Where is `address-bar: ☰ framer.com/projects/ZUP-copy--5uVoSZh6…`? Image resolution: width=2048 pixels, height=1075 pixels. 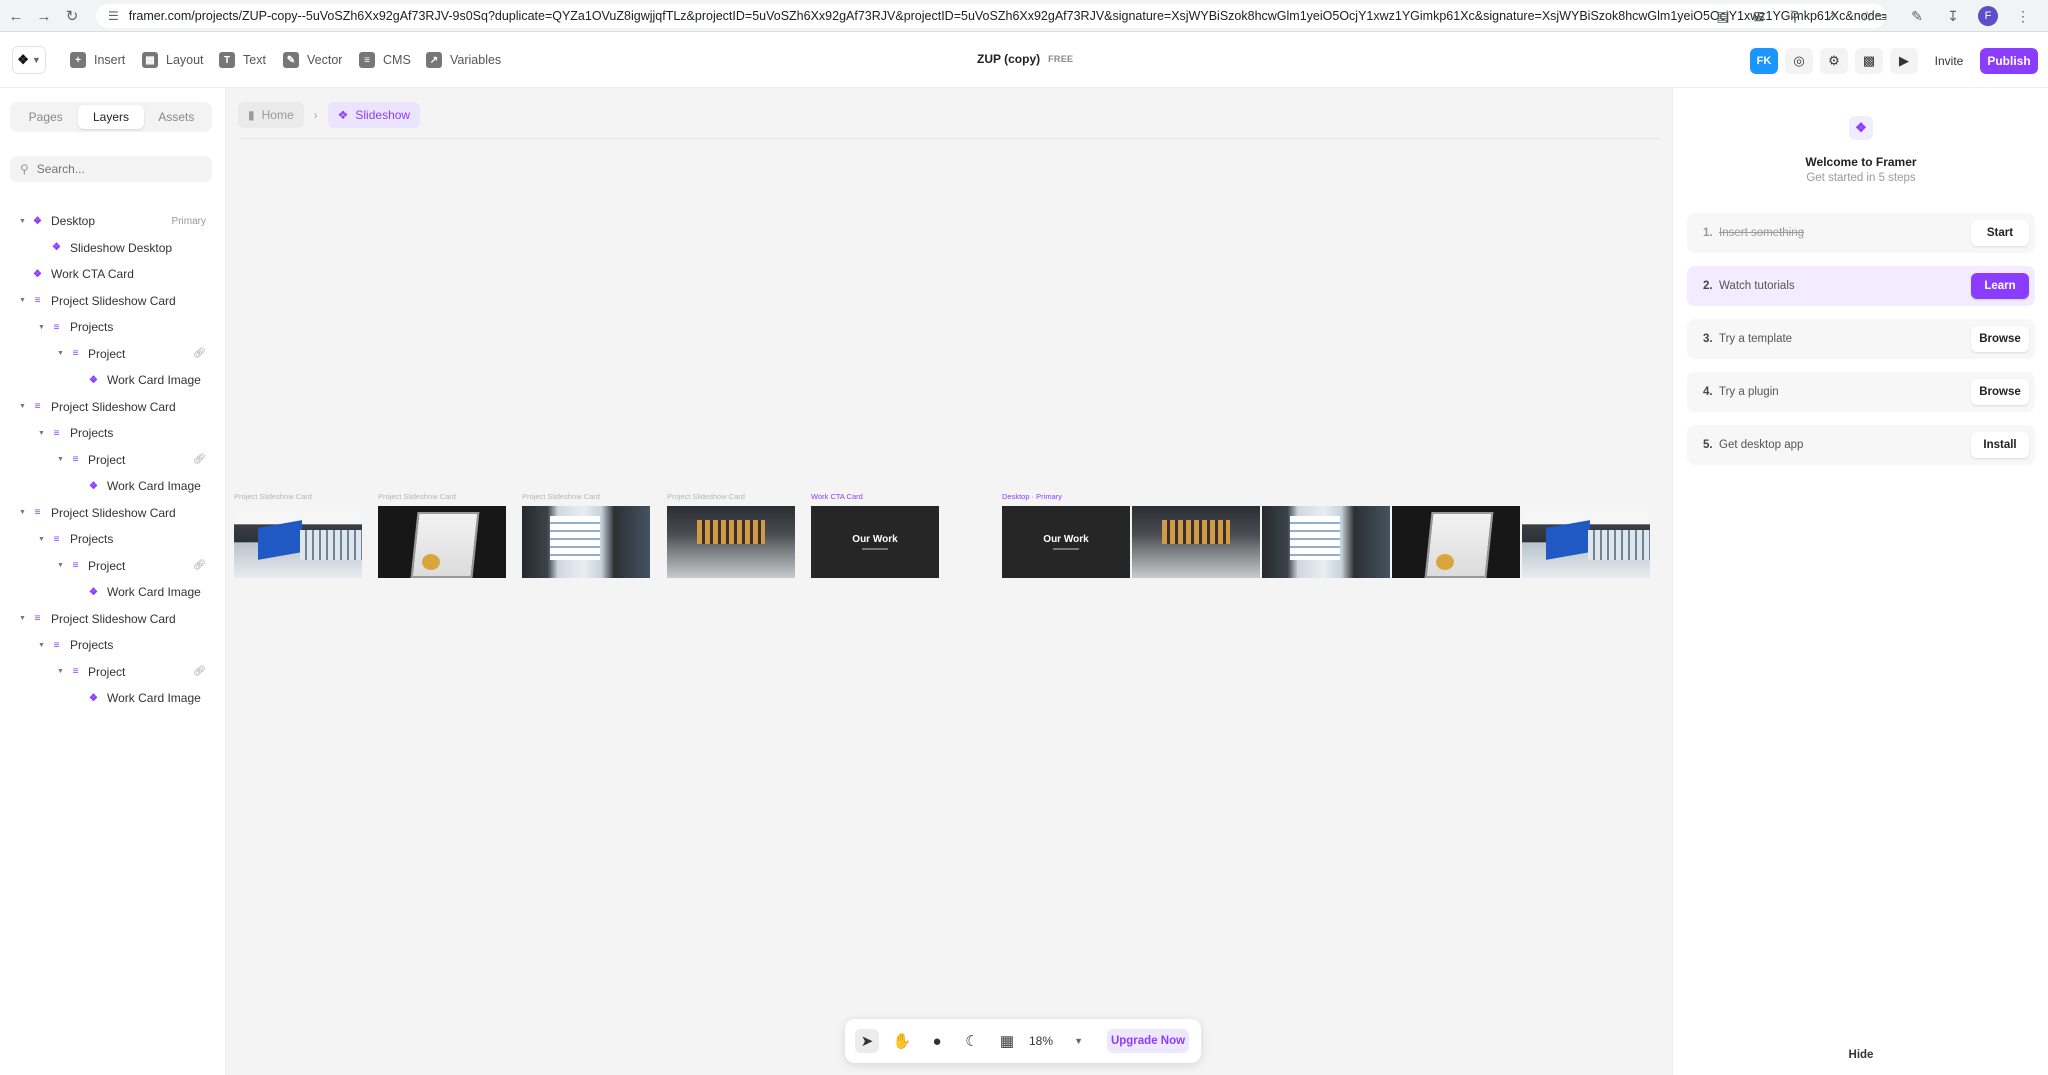 address-bar: ☰ framer.com/projects/ZUP-copy--5uVoSZh6… is located at coordinates (991, 16).